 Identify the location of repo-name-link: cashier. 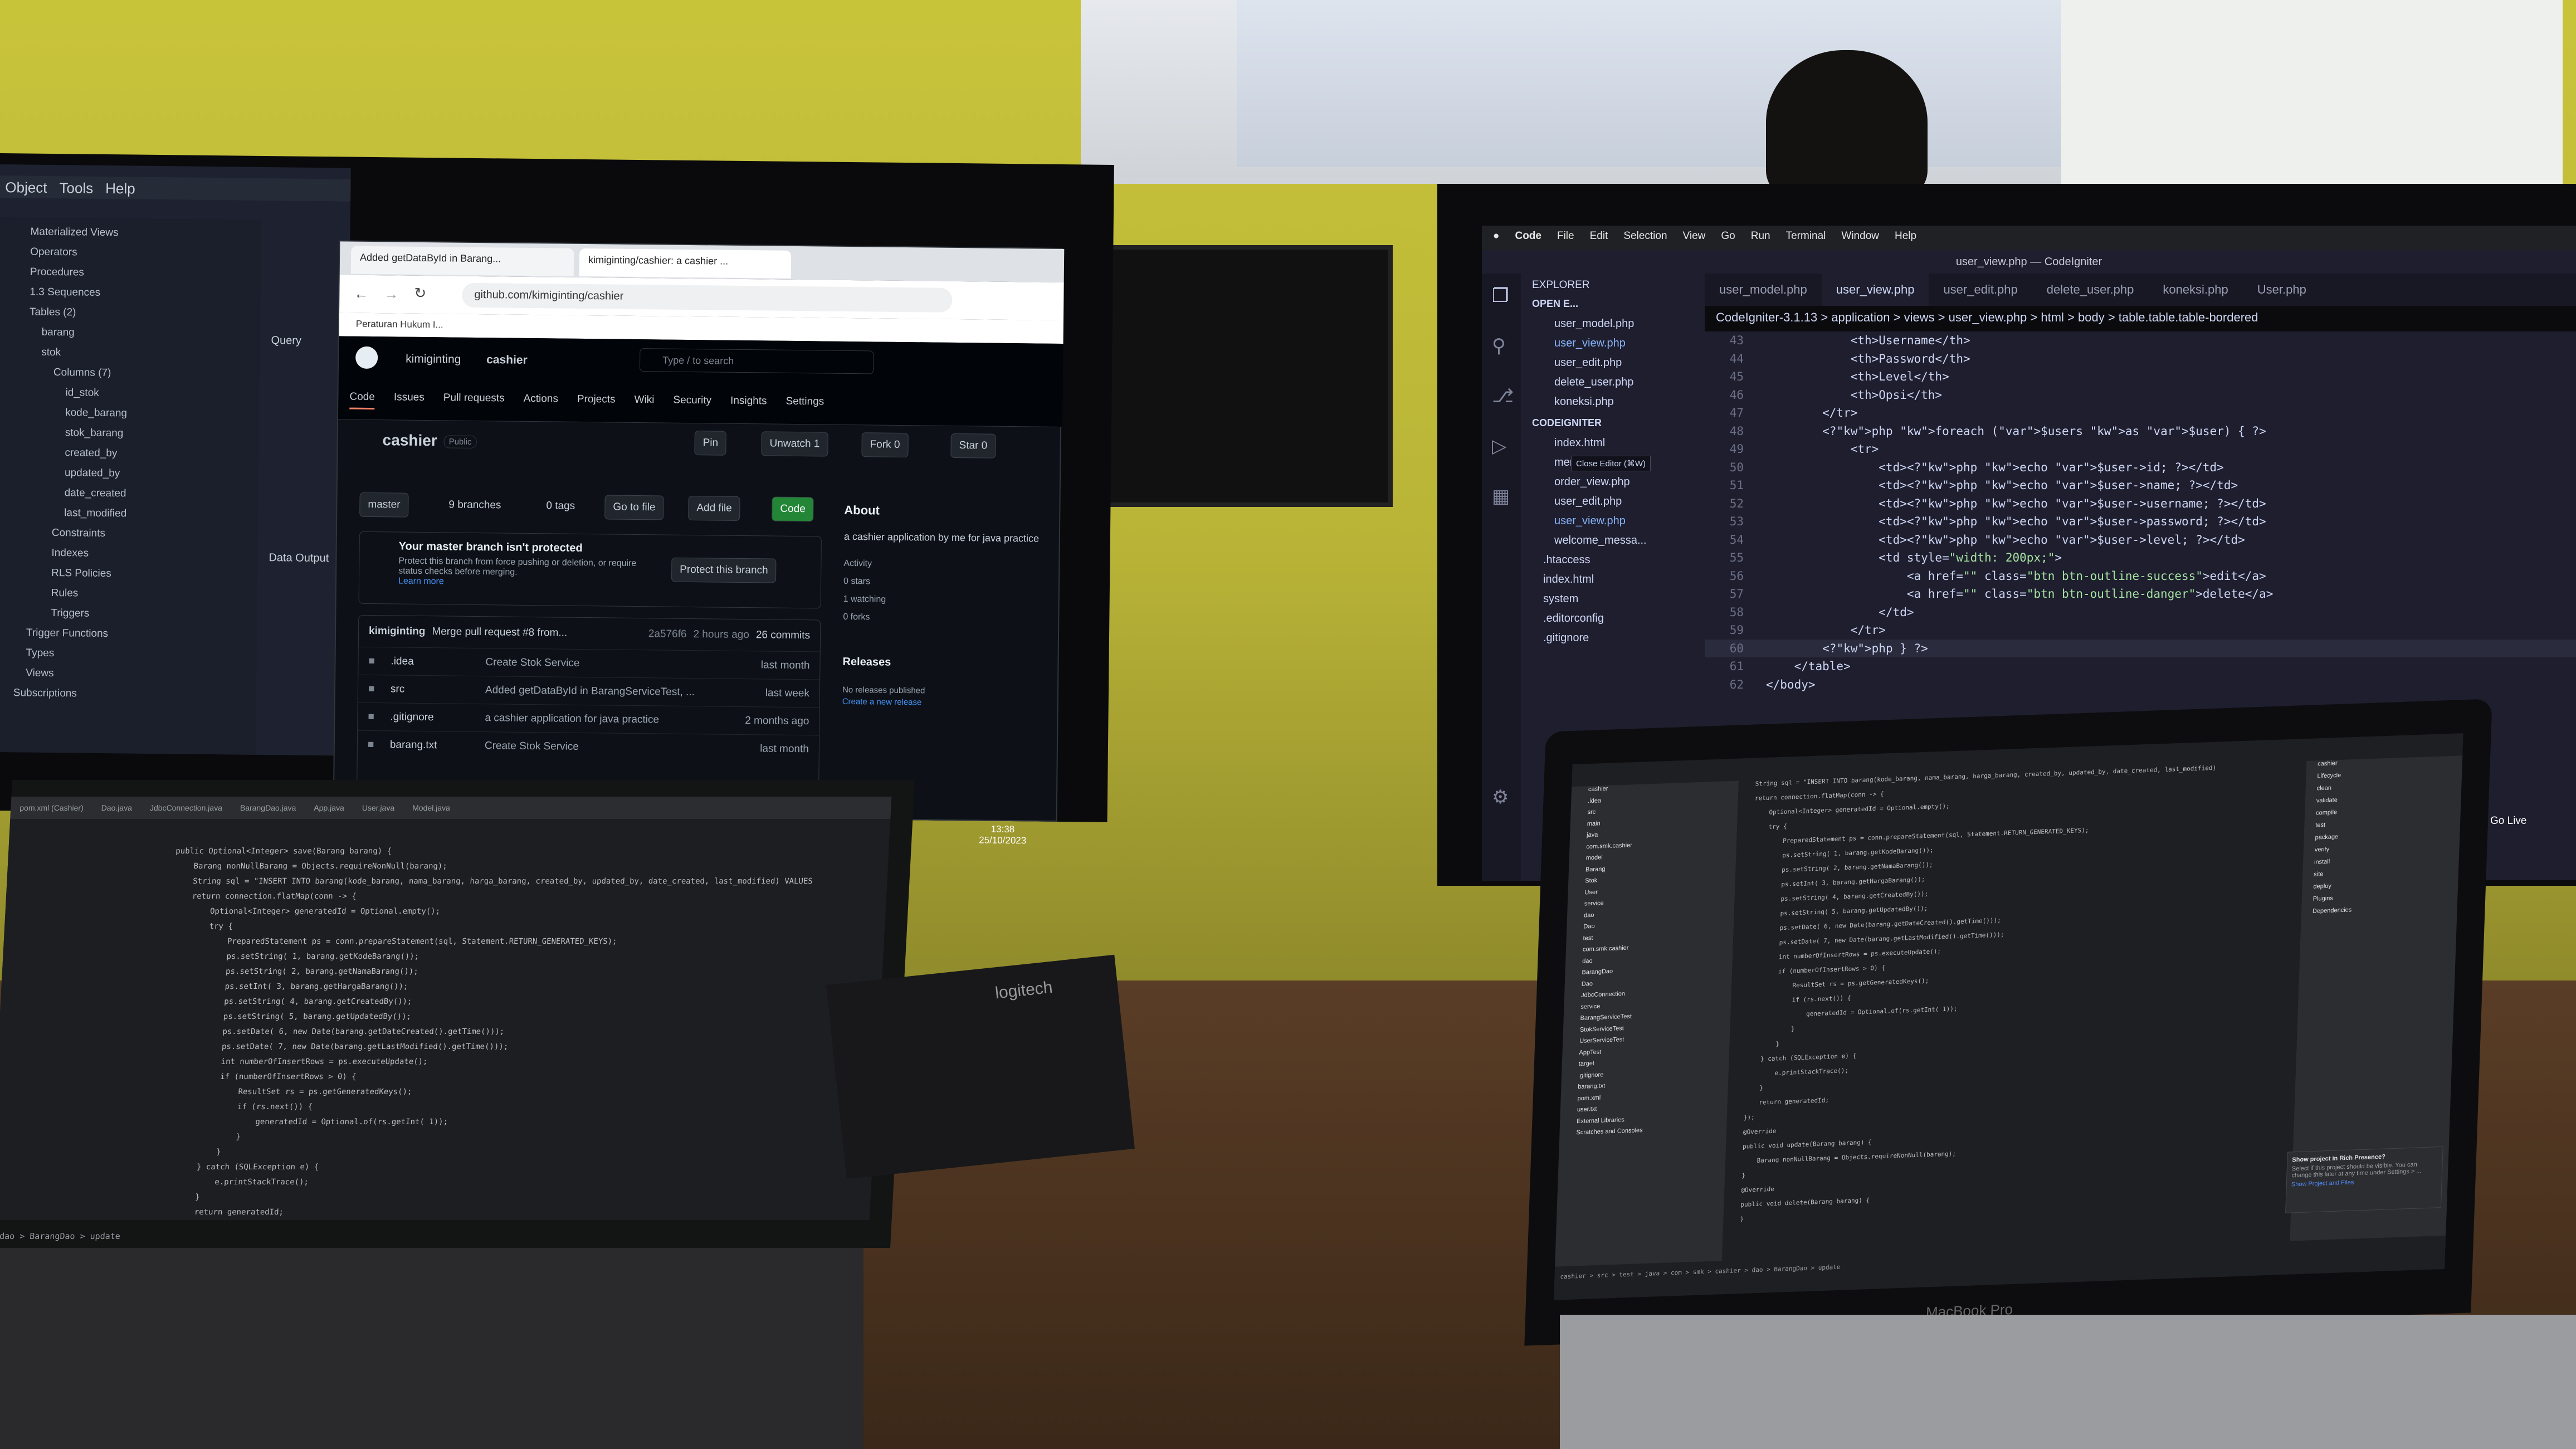
(507, 360).